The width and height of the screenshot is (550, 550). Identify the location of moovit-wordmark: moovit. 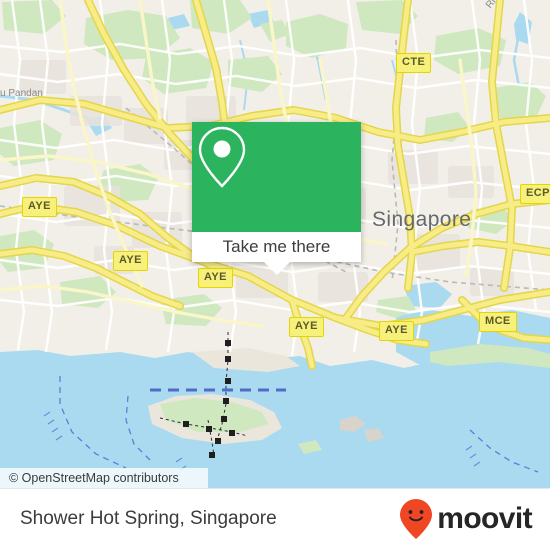
(484, 518).